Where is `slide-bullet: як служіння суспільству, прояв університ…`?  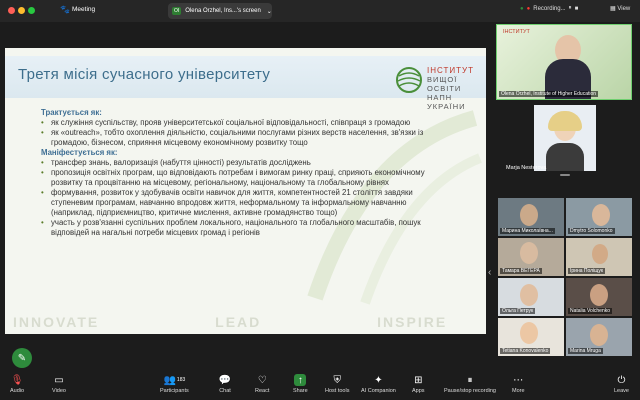
slide-bullet: як служіння суспільству, прояв університ… is located at coordinates (241, 123).